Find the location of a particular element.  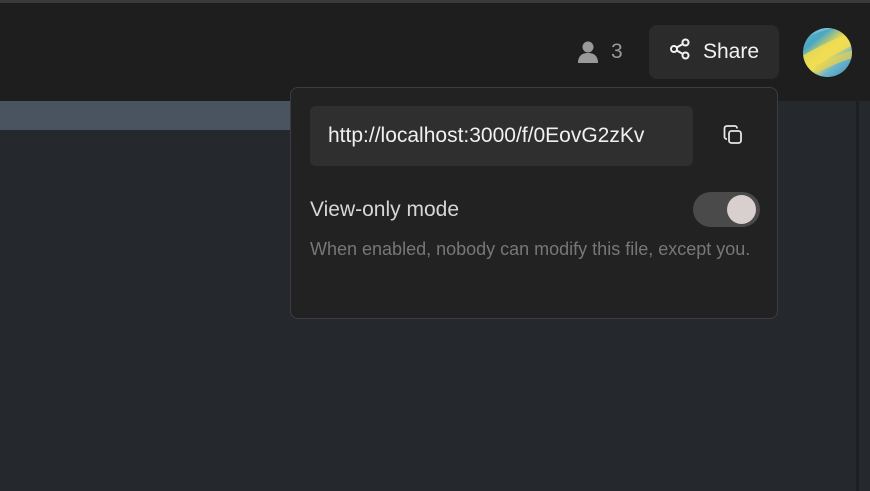

share-icon is located at coordinates (680, 52).